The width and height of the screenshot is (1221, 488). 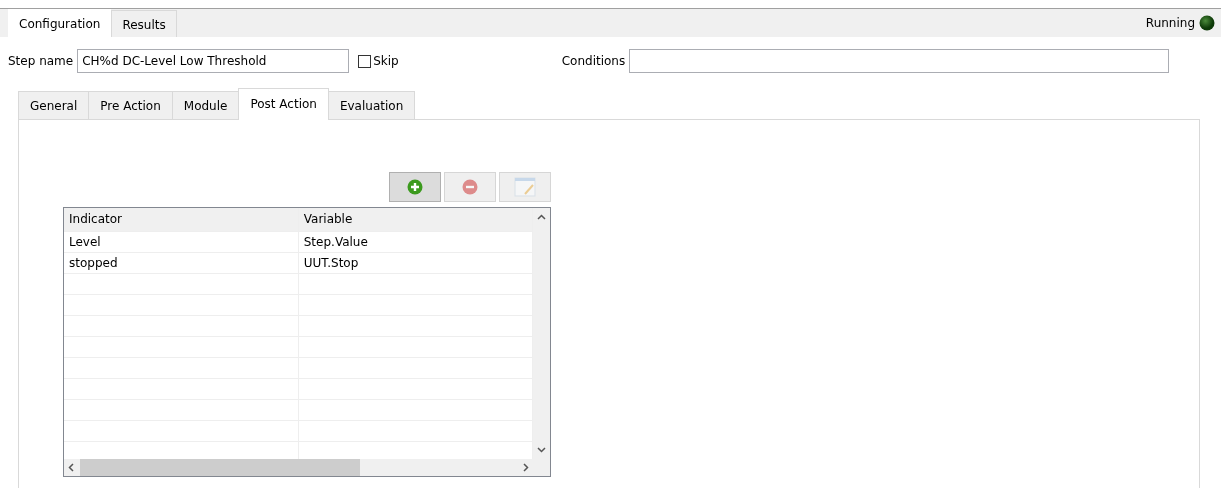 What do you see at coordinates (415, 262) in the screenshot?
I see `table-cell: UUT.Stop` at bounding box center [415, 262].